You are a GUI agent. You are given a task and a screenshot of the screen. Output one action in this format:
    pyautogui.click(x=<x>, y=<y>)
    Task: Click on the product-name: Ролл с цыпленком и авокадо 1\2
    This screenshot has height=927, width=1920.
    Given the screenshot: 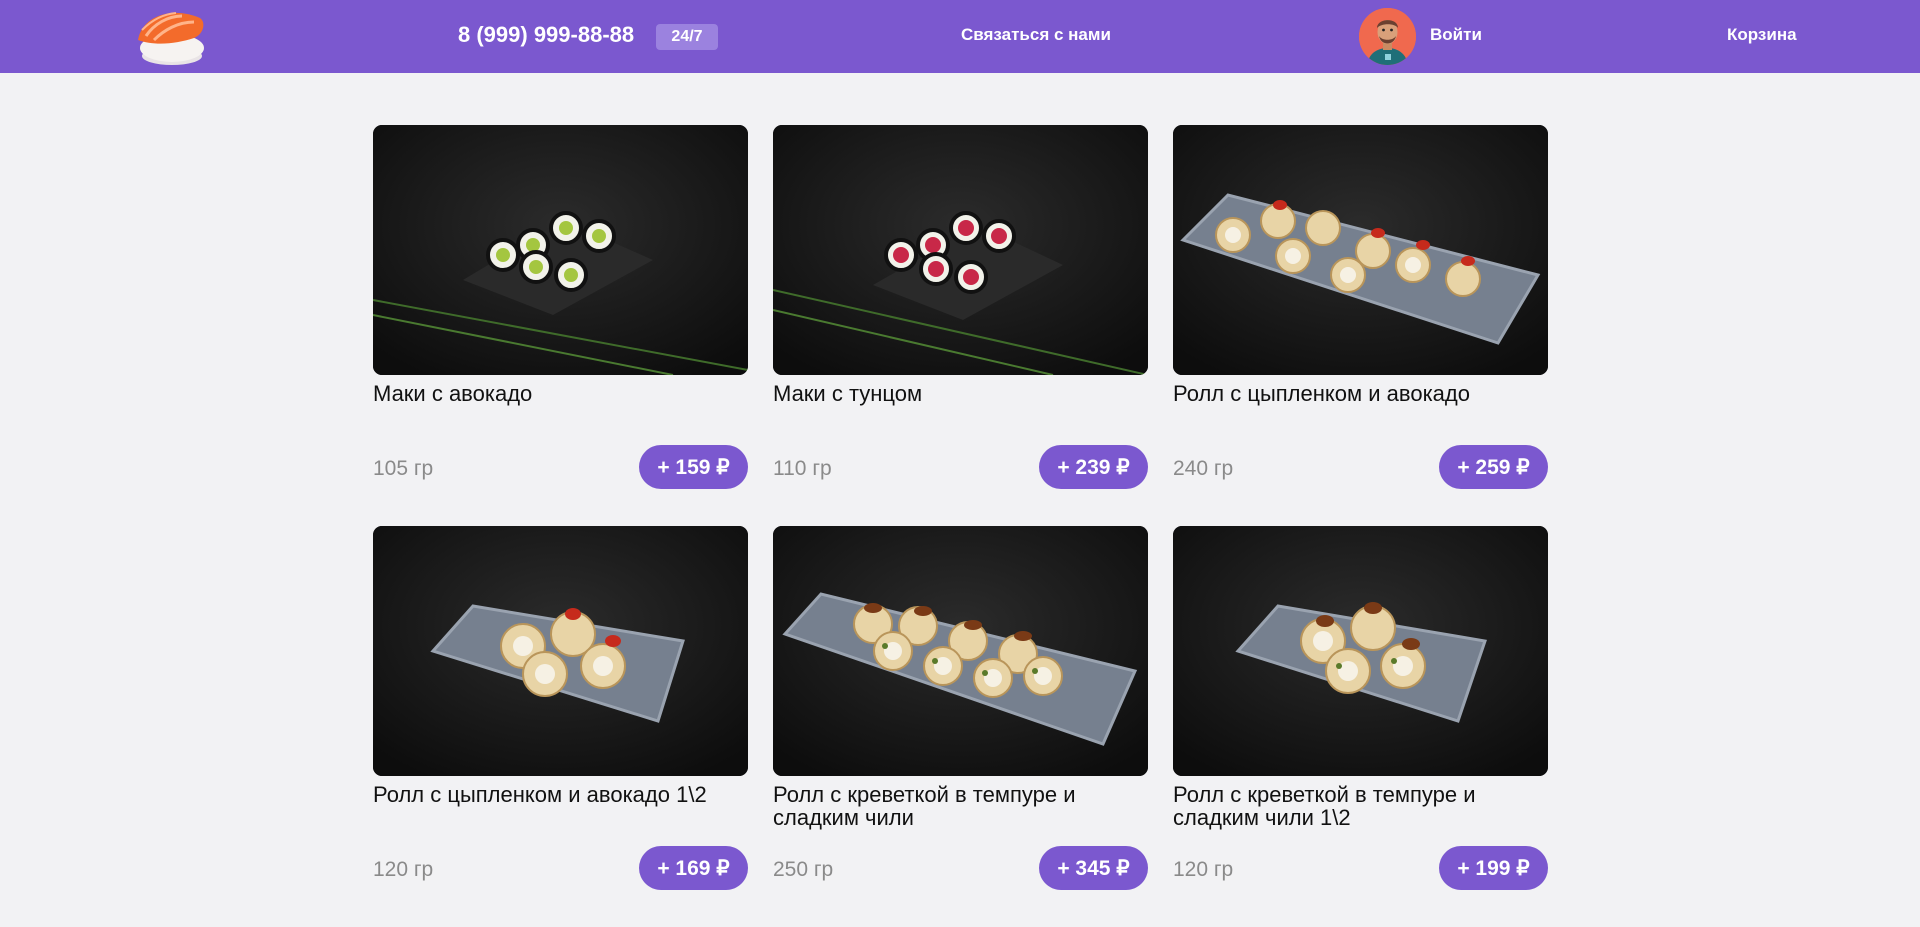 What is the action you would take?
    pyautogui.click(x=540, y=794)
    